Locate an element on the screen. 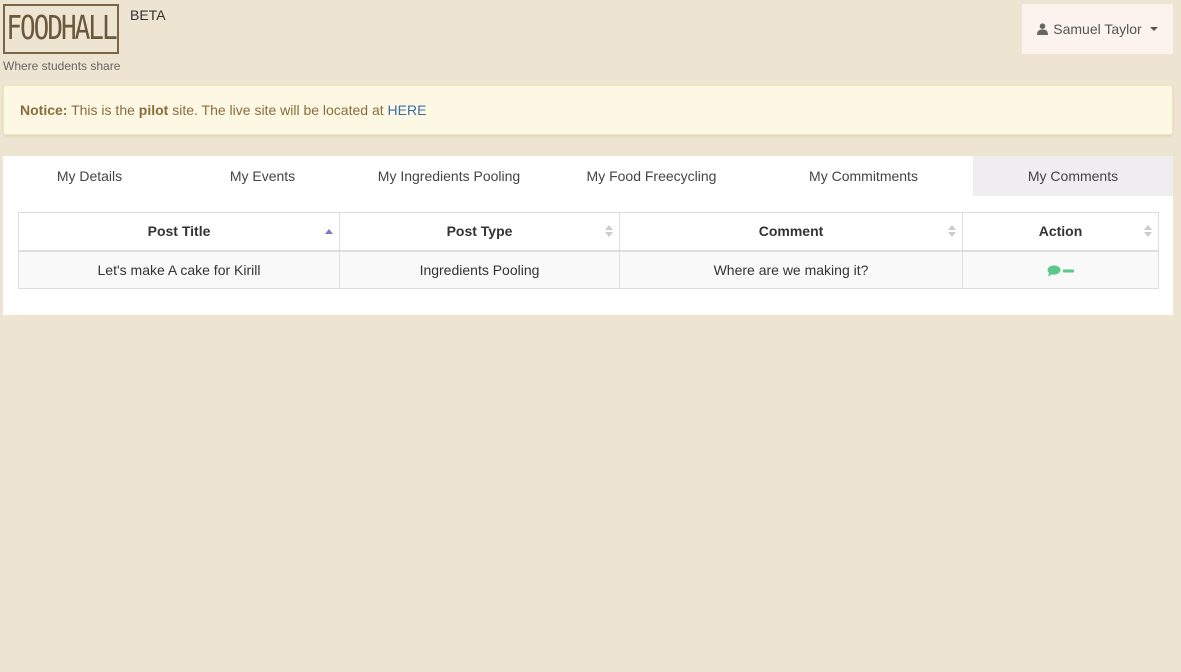 The width and height of the screenshot is (1181, 672). logo-text: FOODHALL is located at coordinates (61, 29).